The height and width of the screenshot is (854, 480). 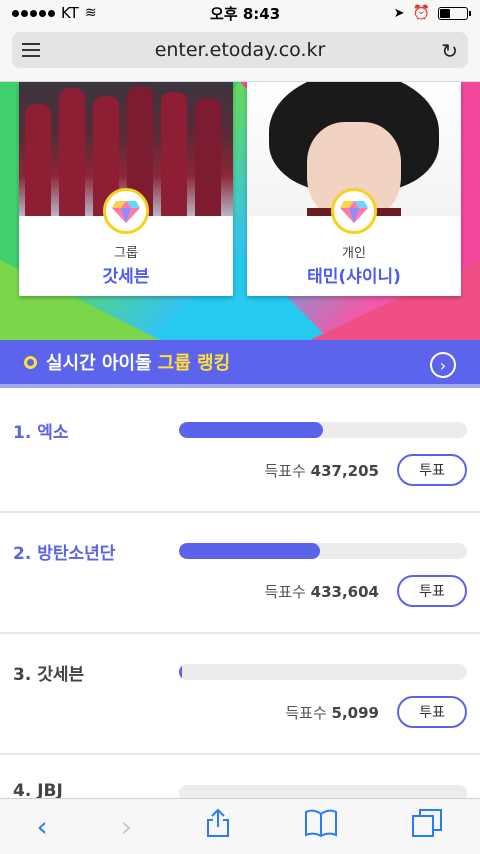 What do you see at coordinates (126, 253) in the screenshot?
I see `featured-category: 그룹` at bounding box center [126, 253].